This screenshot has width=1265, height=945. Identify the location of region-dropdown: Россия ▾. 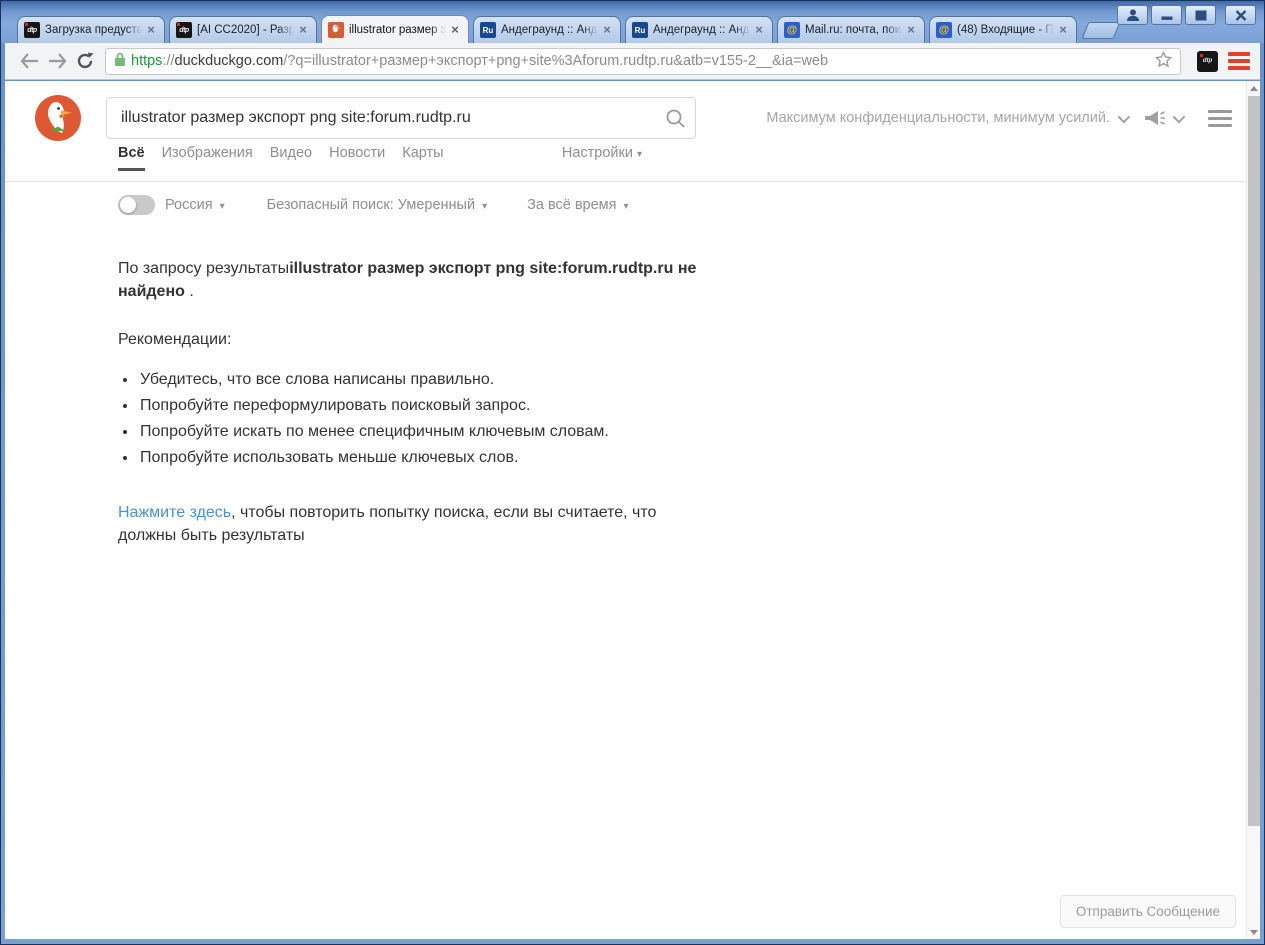
(195, 205).